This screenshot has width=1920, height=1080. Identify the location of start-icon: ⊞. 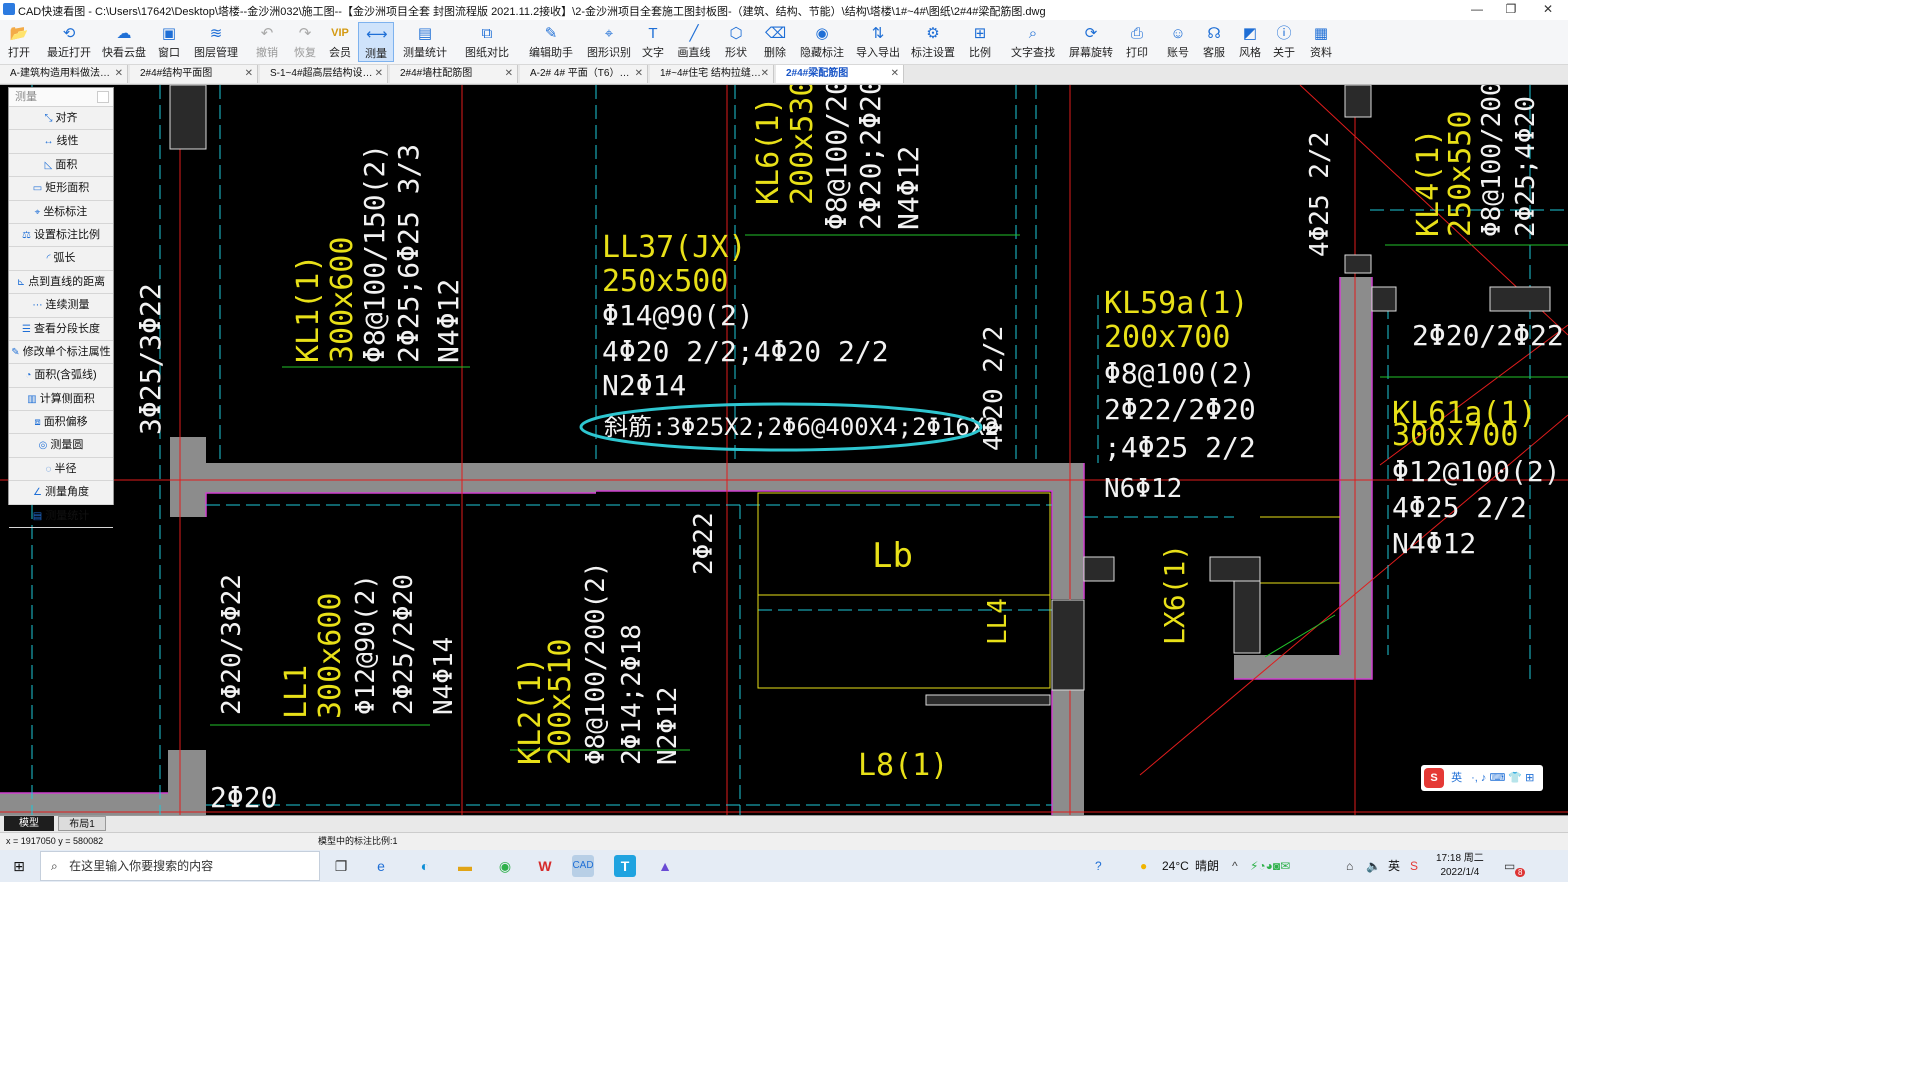
(19, 866).